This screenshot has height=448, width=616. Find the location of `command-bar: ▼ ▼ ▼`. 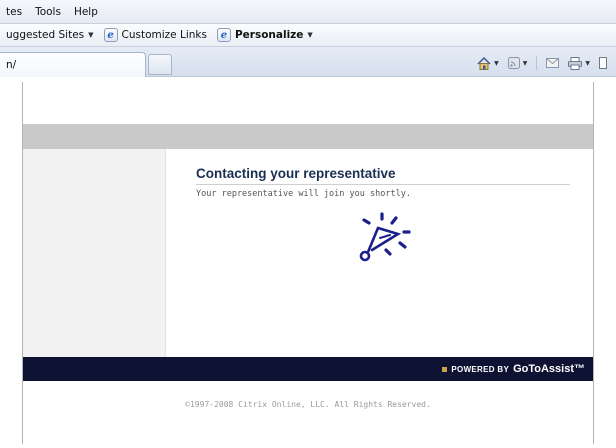

command-bar: ▼ ▼ ▼ is located at coordinates (546, 63).